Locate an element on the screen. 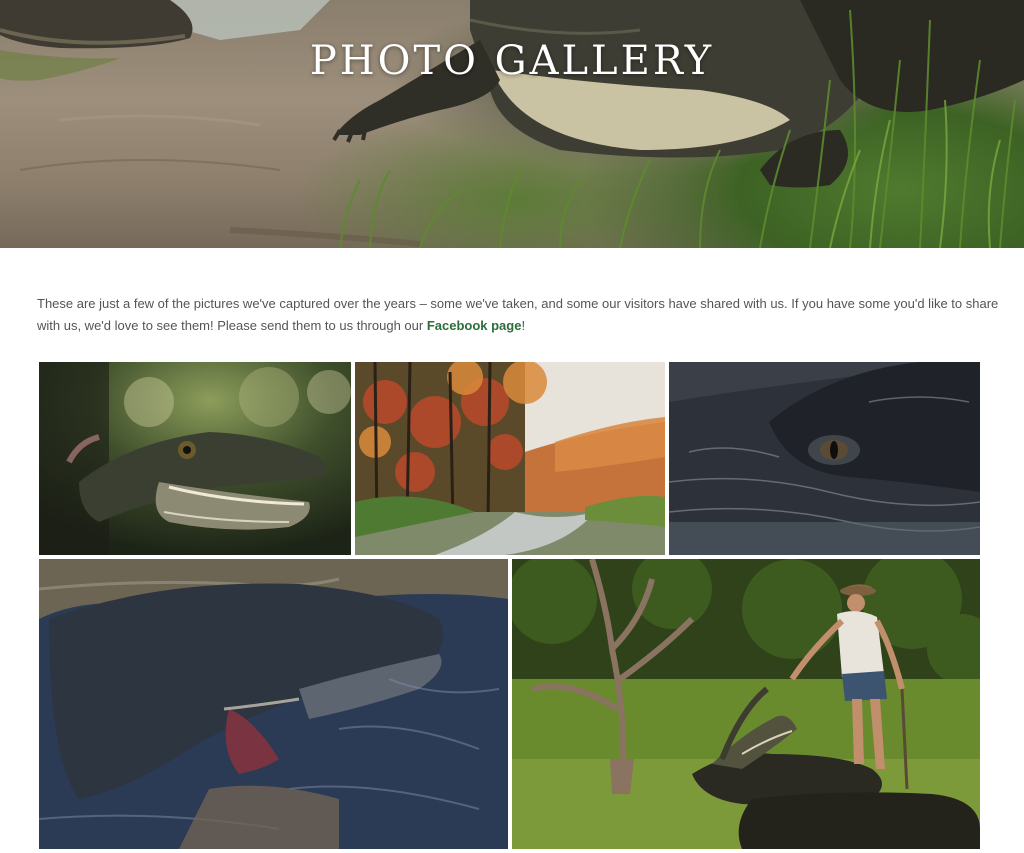 This screenshot has height=853, width=1024. swamp-creek-photo is located at coordinates (510, 458).